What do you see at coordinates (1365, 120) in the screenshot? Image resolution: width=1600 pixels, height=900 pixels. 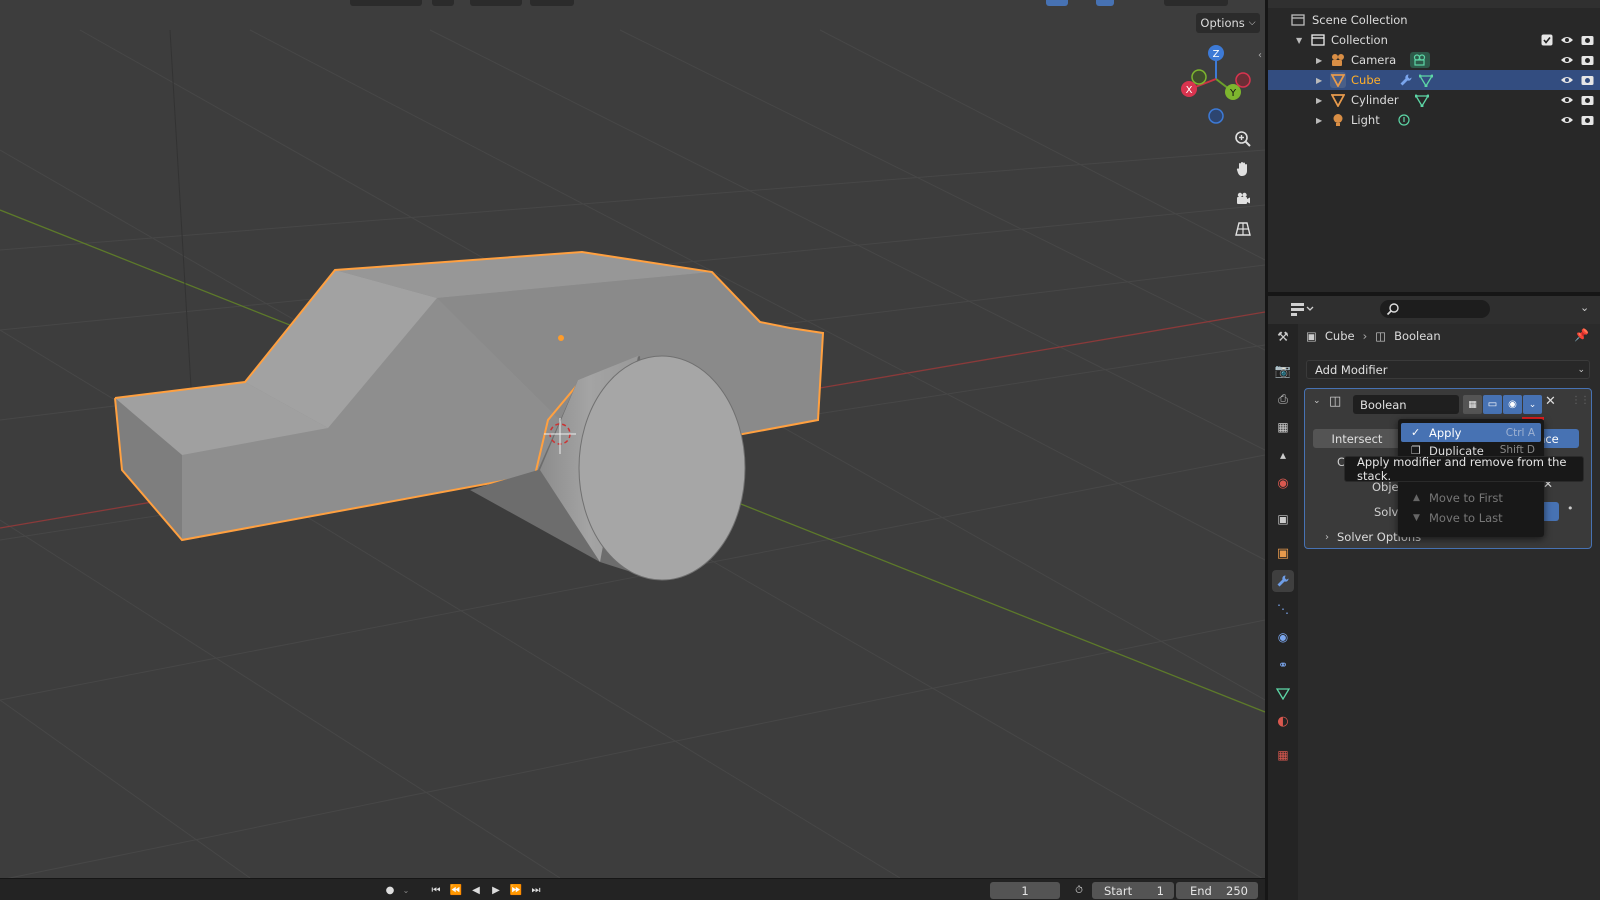 I see `outliner-item-label: Light` at bounding box center [1365, 120].